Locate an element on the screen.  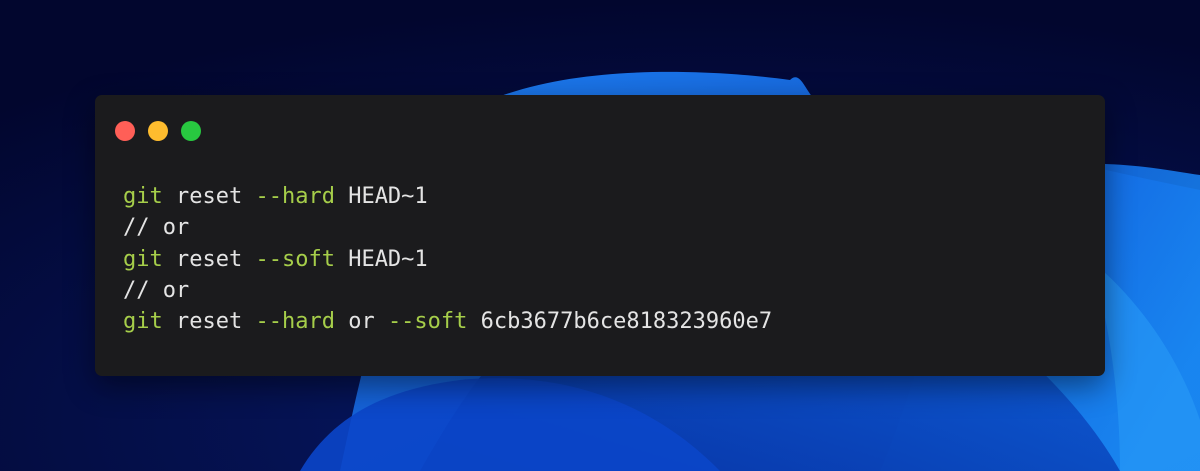
code-line-1: git reset --hard HEAD~1 is located at coordinates (447, 196).